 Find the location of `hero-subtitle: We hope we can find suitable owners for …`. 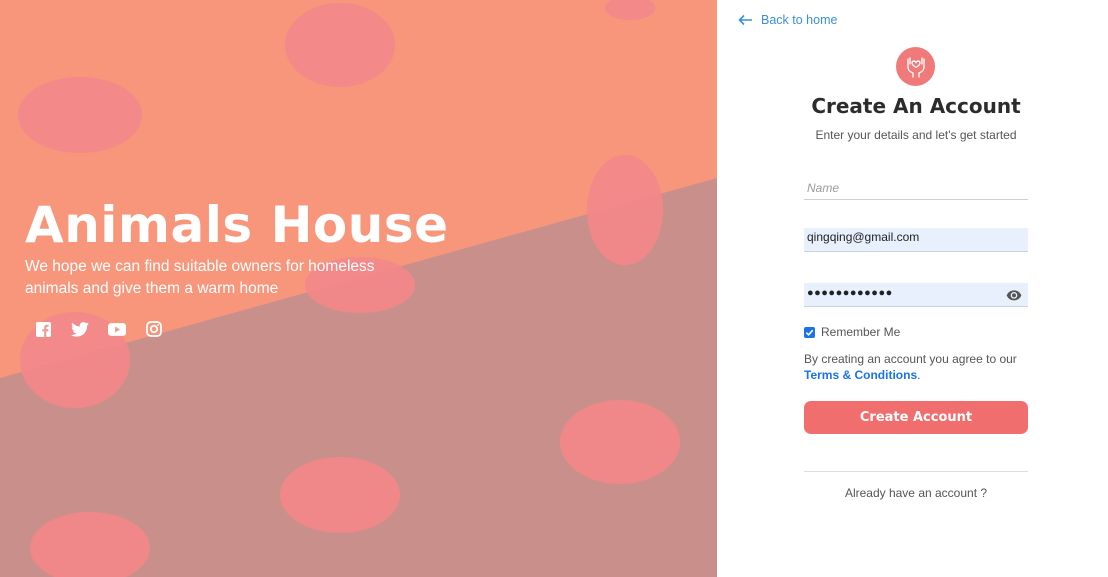

hero-subtitle: We hope we can find suitable owners for … is located at coordinates (200, 277).